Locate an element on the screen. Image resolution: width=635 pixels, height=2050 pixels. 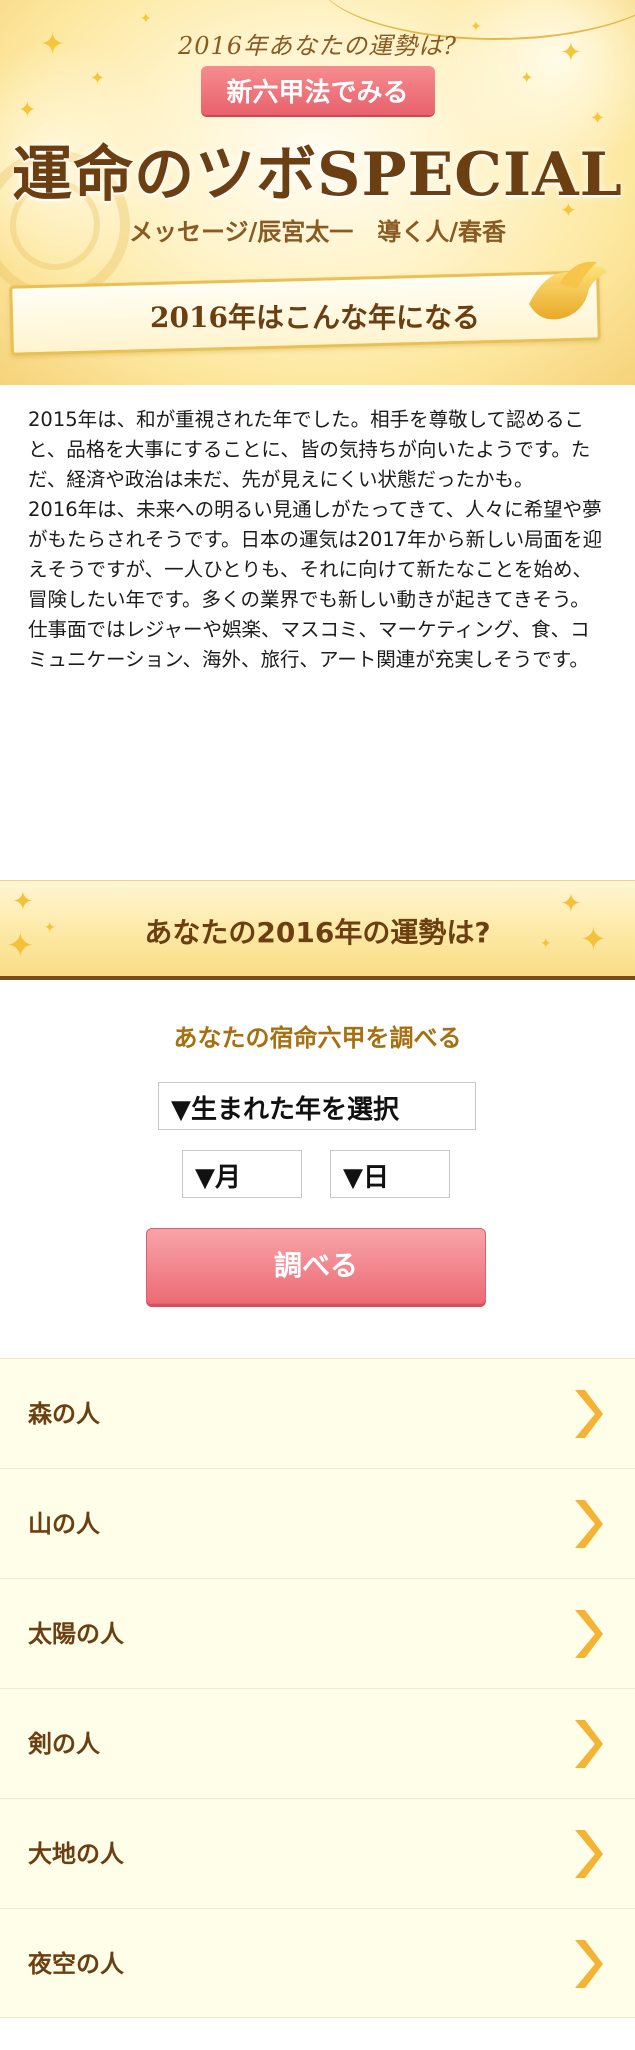
page-title: 運命のツボSPECIAL is located at coordinates (317, 175).